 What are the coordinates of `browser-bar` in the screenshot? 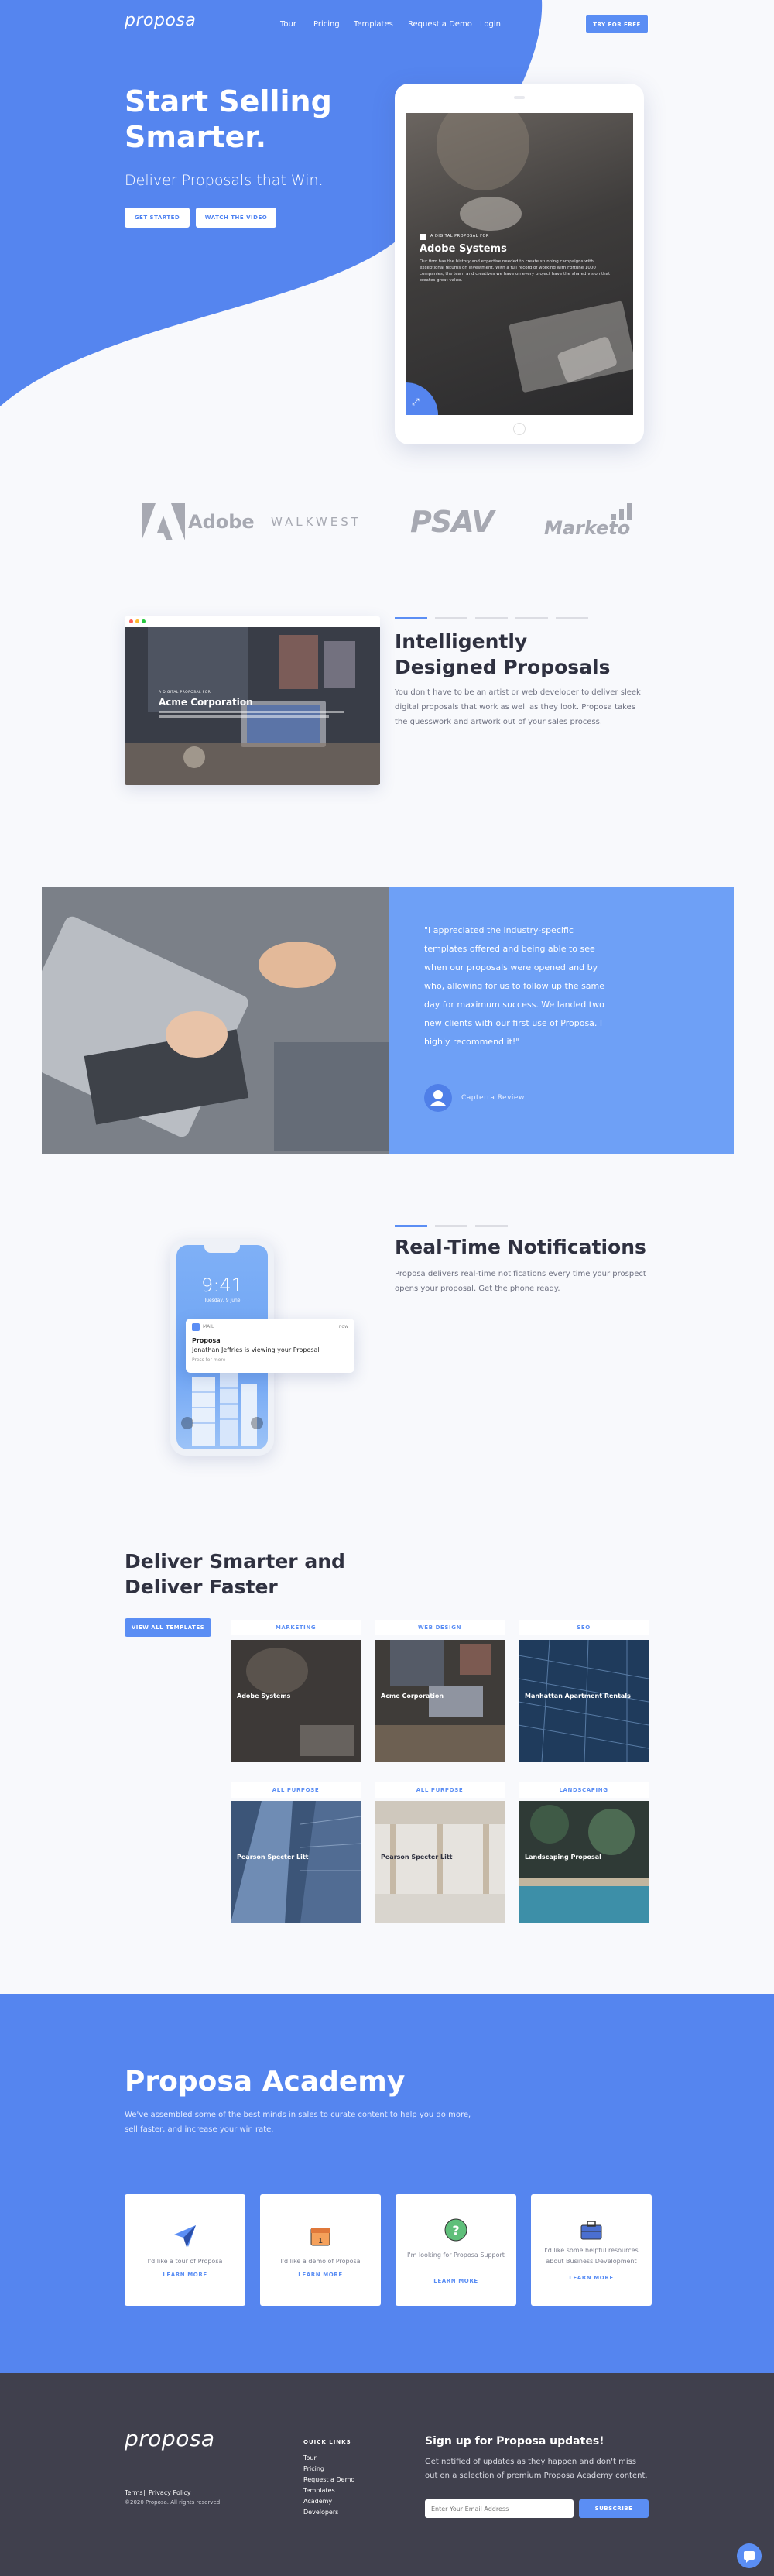 It's located at (252, 621).